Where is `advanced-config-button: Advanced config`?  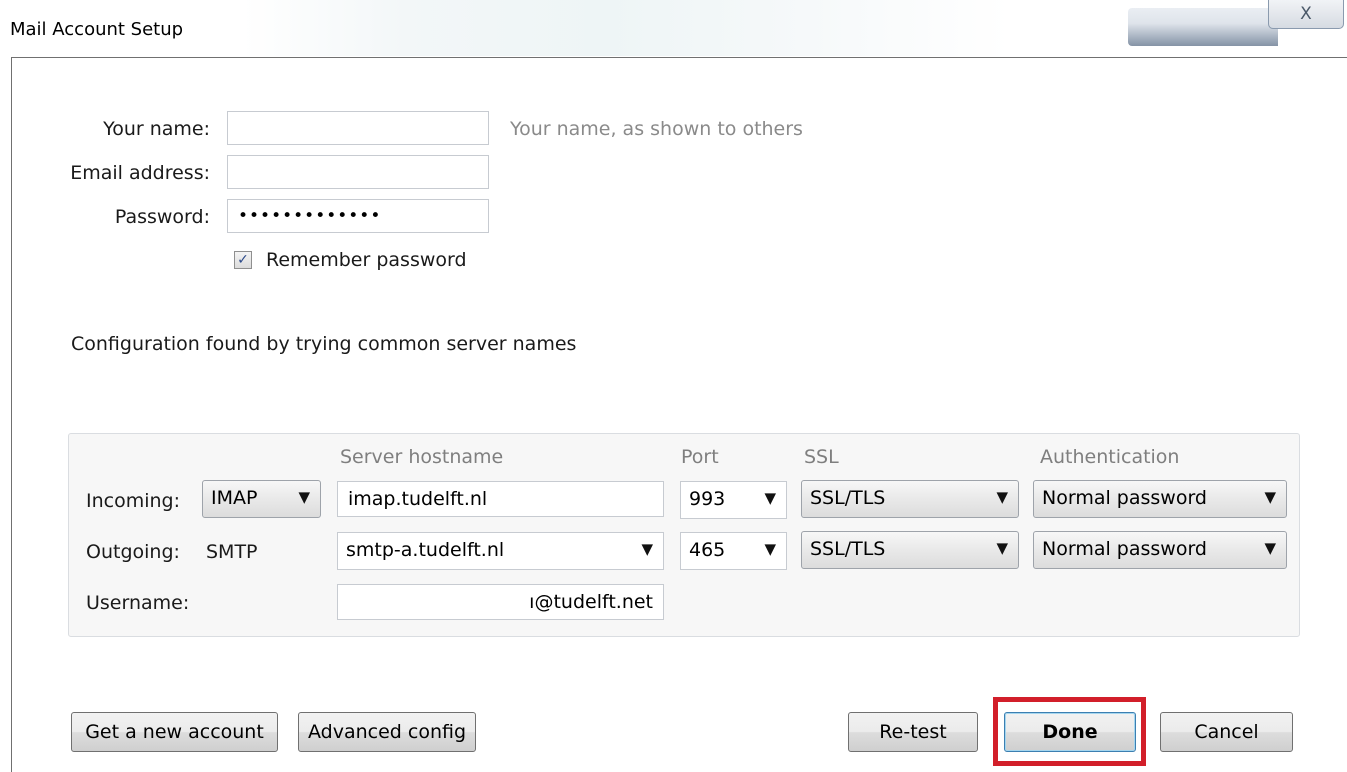 advanced-config-button: Advanced config is located at coordinates (387, 732).